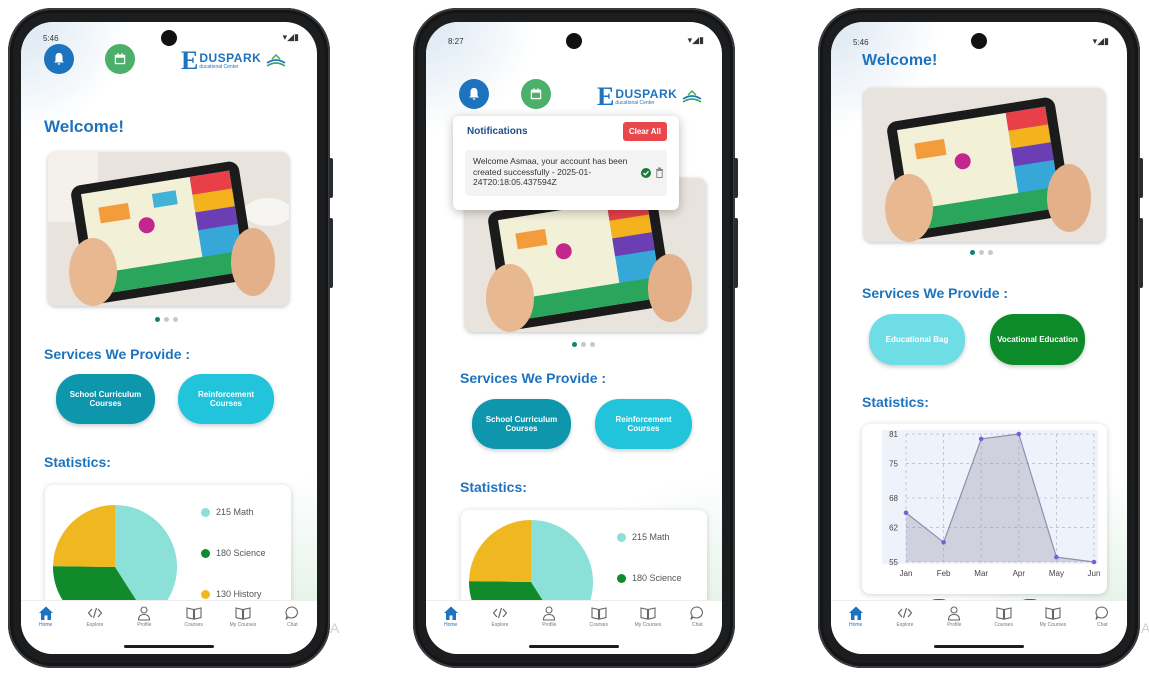  I want to click on logo-word: DUSPARK ducational Center, so click(646, 97).